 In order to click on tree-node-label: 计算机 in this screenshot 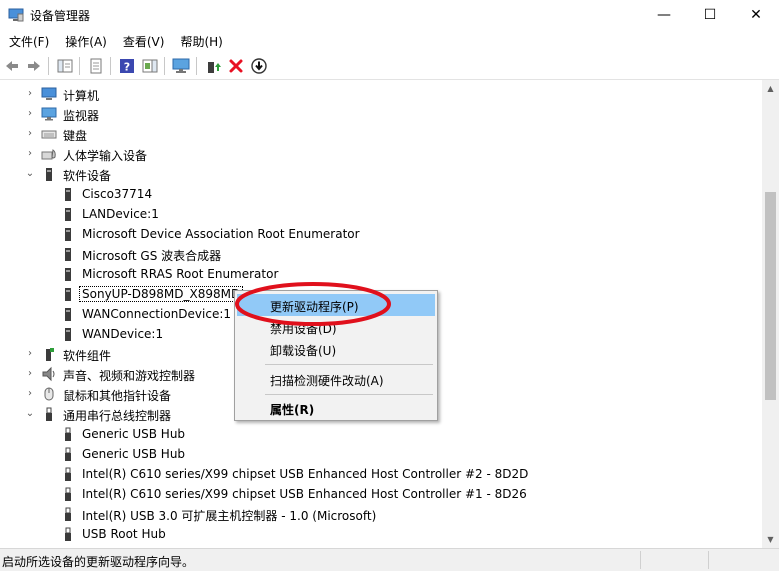, I will do `click(81, 96)`.